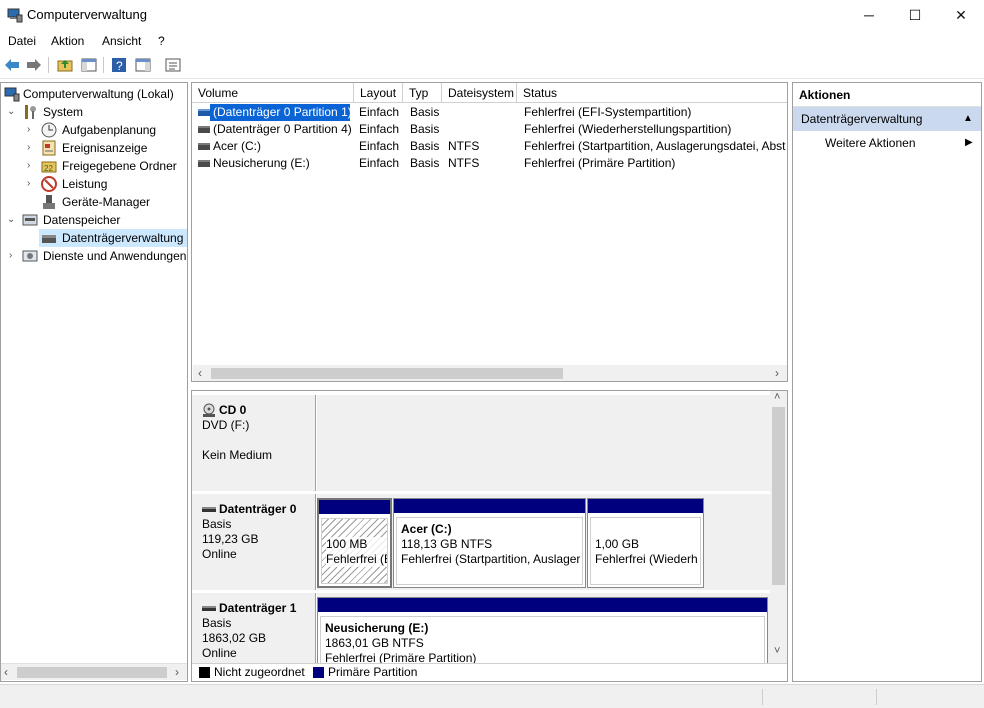 Image resolution: width=984 pixels, height=708 pixels. Describe the element at coordinates (645, 551) in the screenshot. I see `partition-body: 1,00 GB Fehlerfrei (Wiederh` at that location.